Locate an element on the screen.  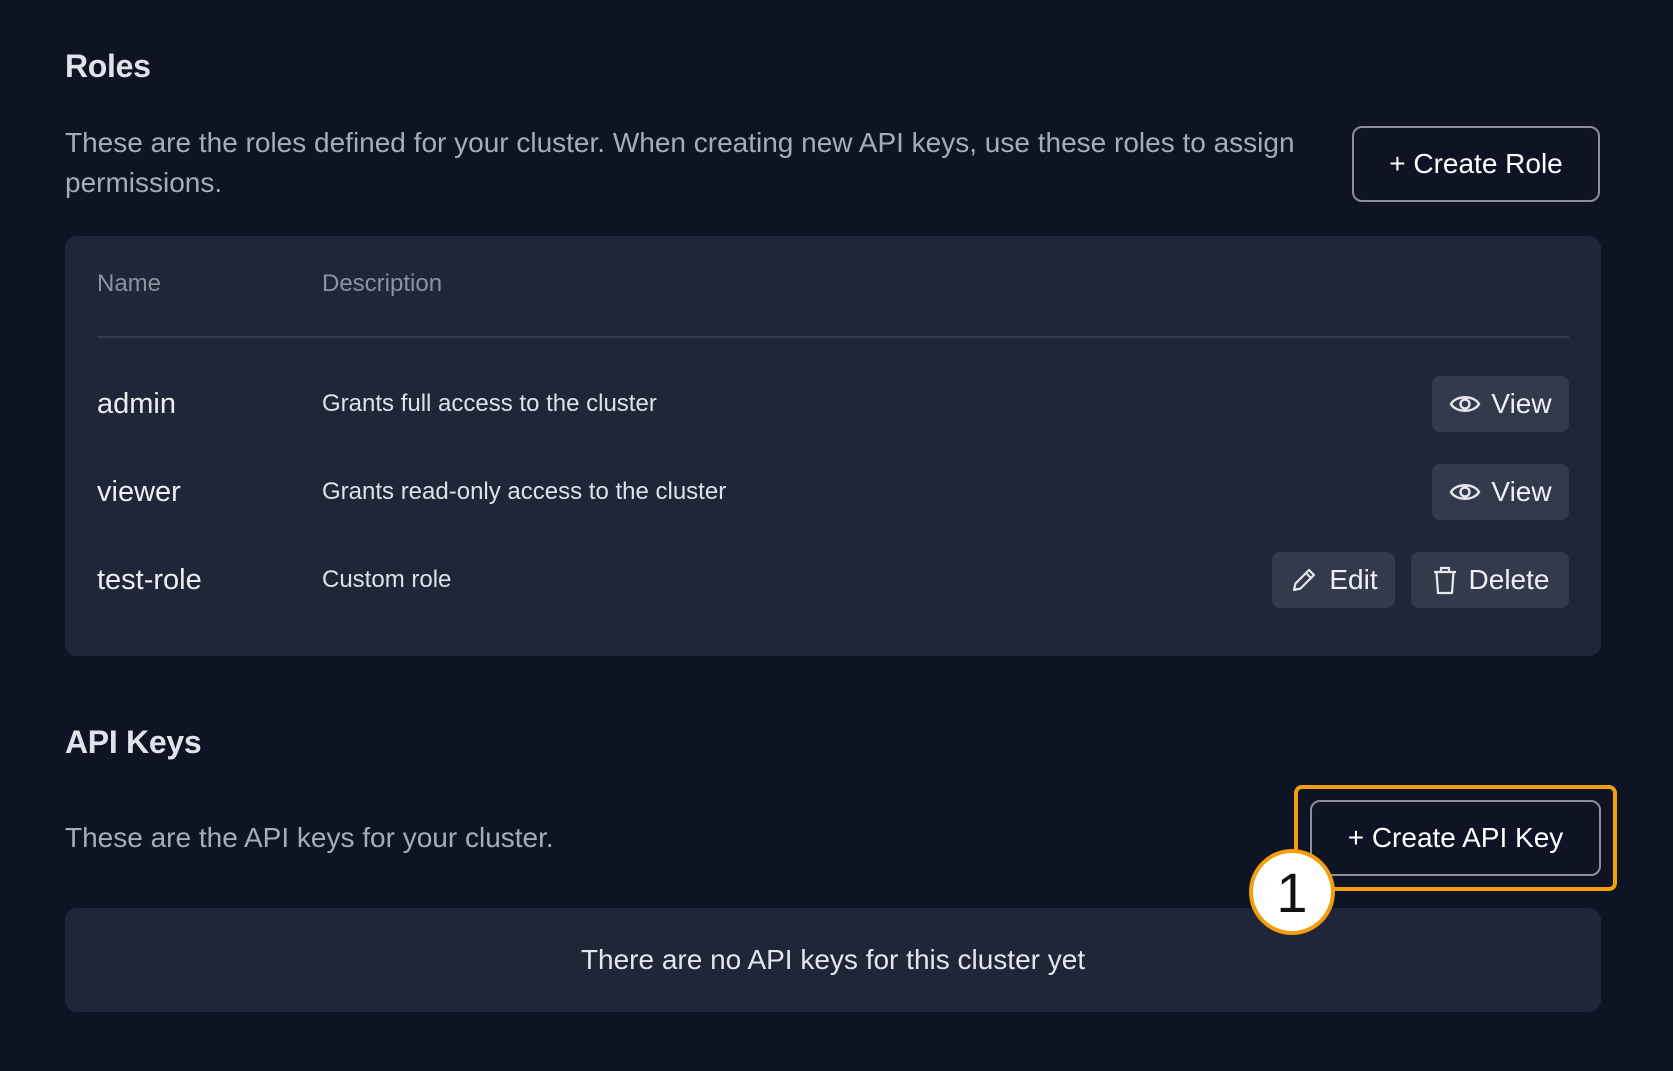
header-divider is located at coordinates (833, 337).